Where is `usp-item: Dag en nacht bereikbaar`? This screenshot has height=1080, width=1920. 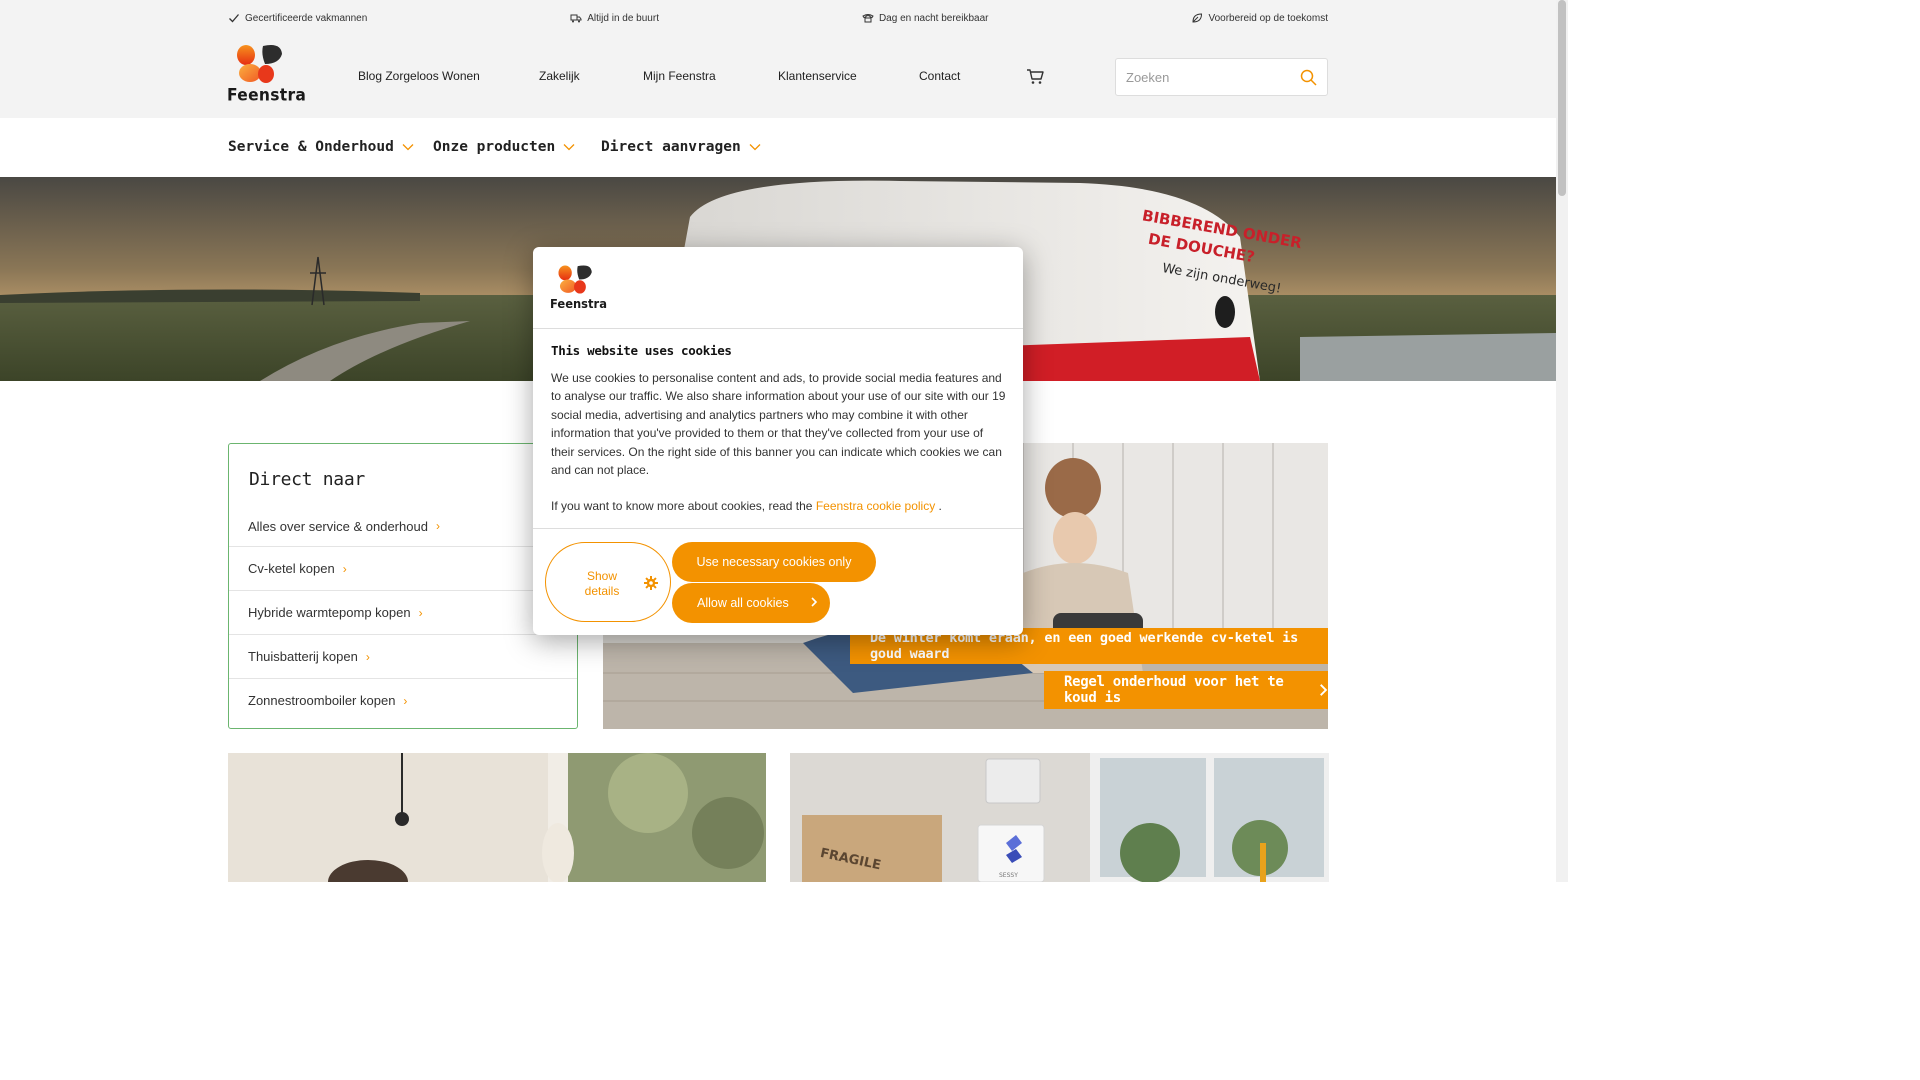
usp-item: Dag en nacht bereikbaar is located at coordinates (925, 18).